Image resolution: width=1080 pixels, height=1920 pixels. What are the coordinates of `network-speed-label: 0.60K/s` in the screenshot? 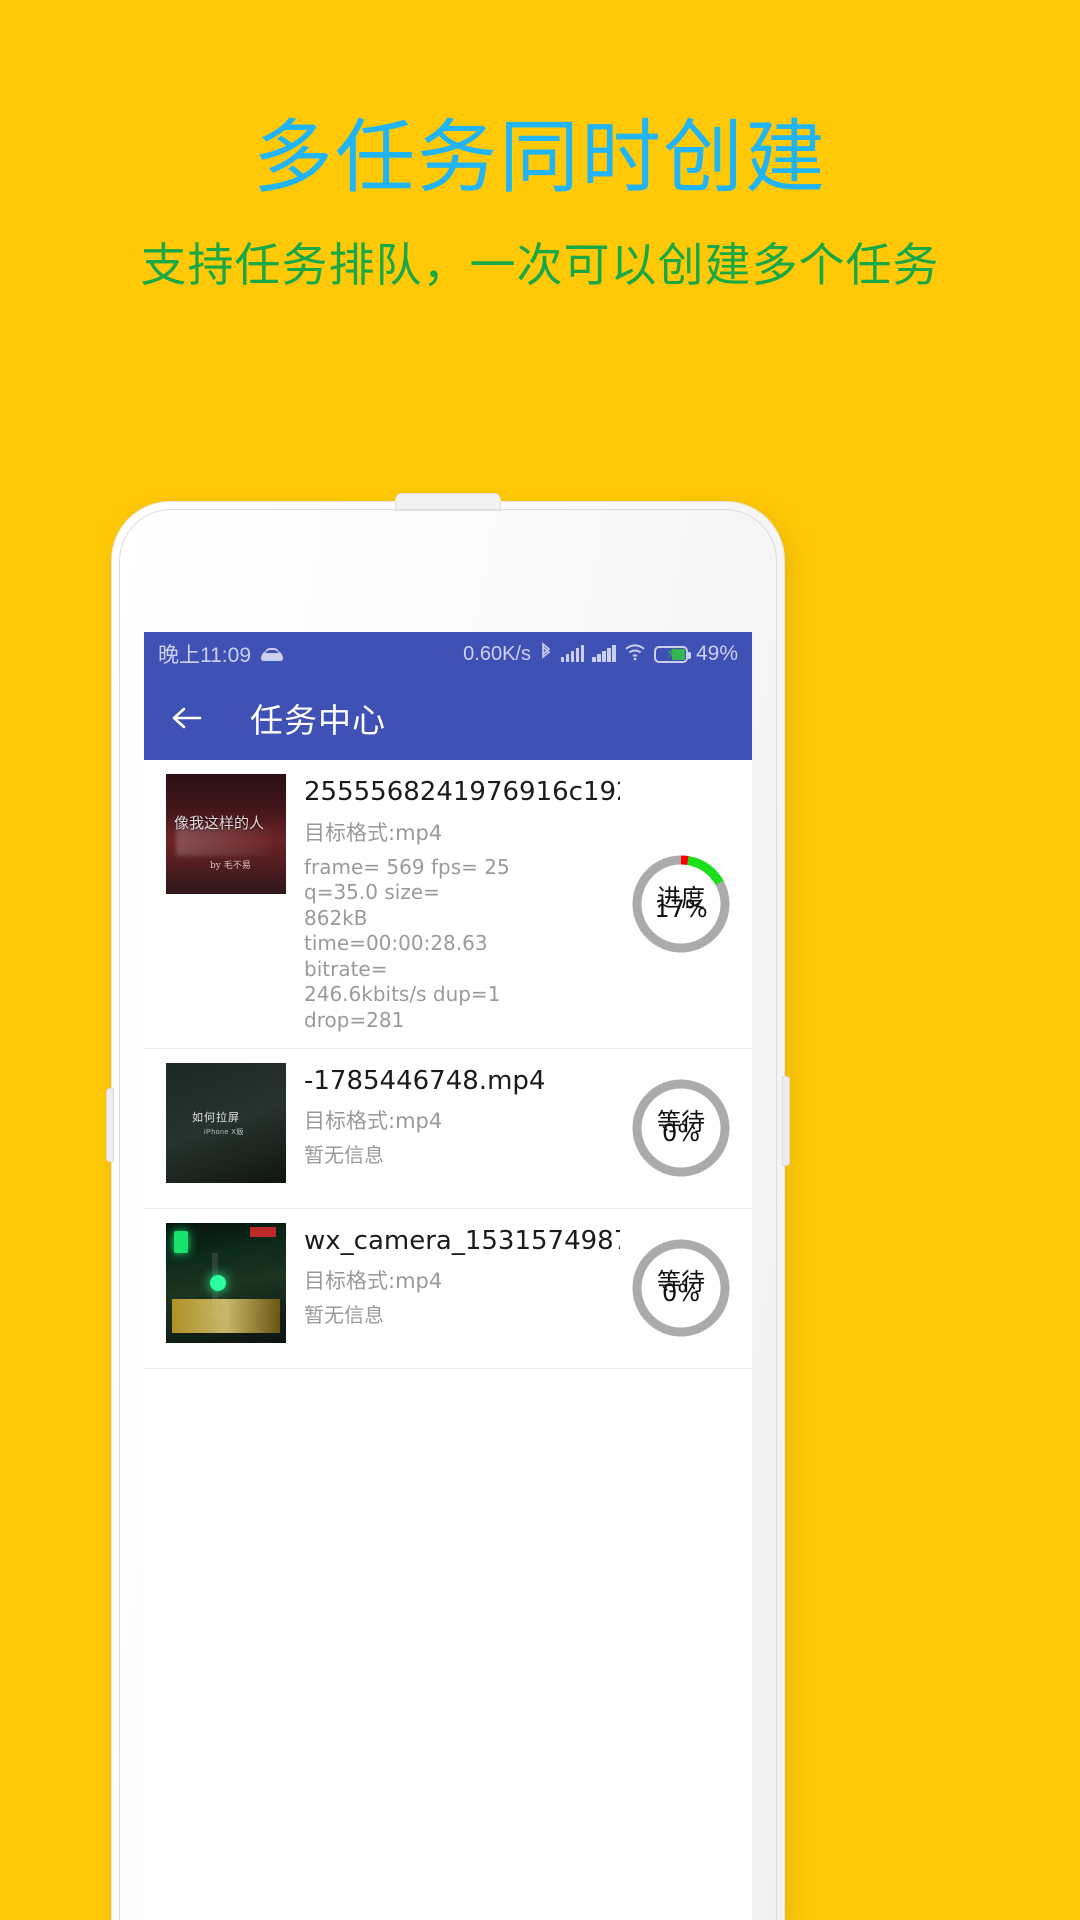 It's located at (497, 653).